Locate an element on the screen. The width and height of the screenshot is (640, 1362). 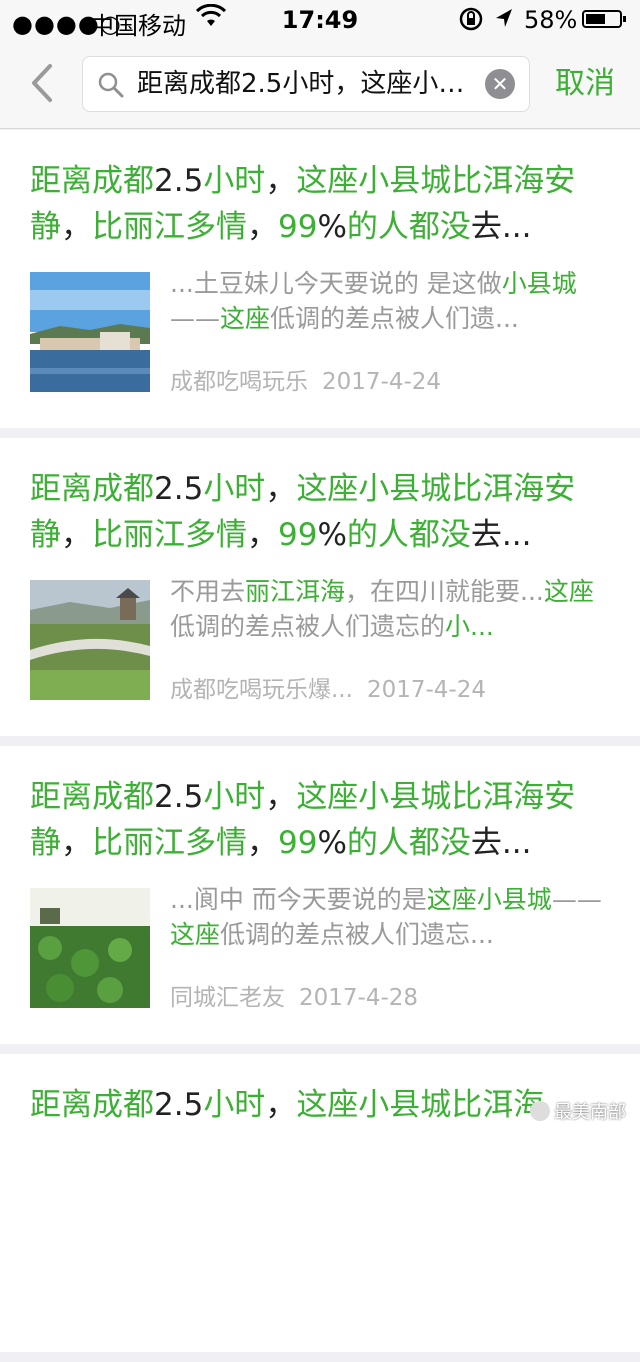
search-query-text: 距离成都2.5小时，这座小县城比洱海安静，比丽江多情，99%的人都没去过 is located at coordinates (307, 84).